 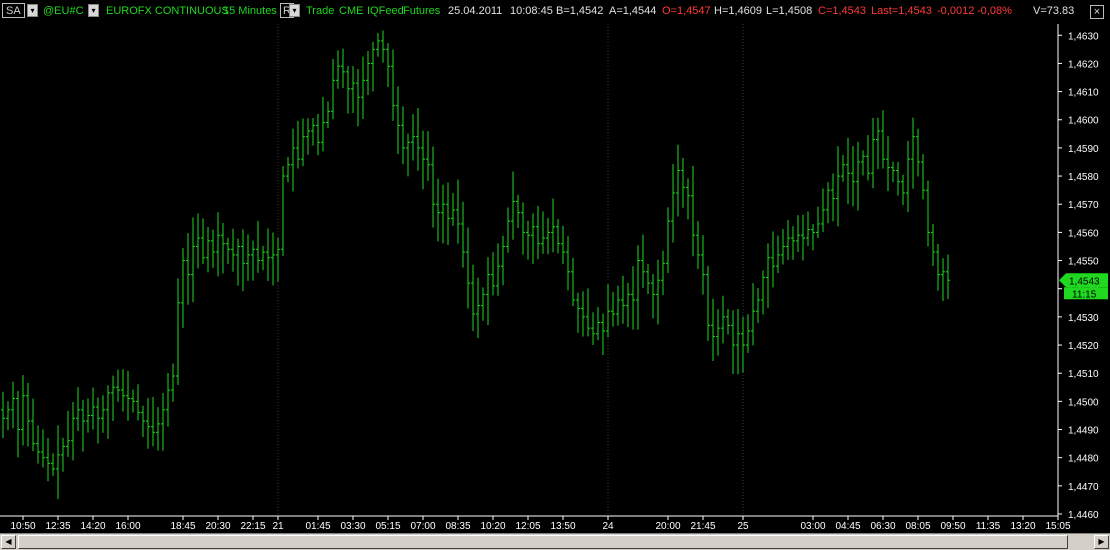 What do you see at coordinates (8, 542) in the screenshot?
I see `scroll-left-arrow-icon: ◀` at bounding box center [8, 542].